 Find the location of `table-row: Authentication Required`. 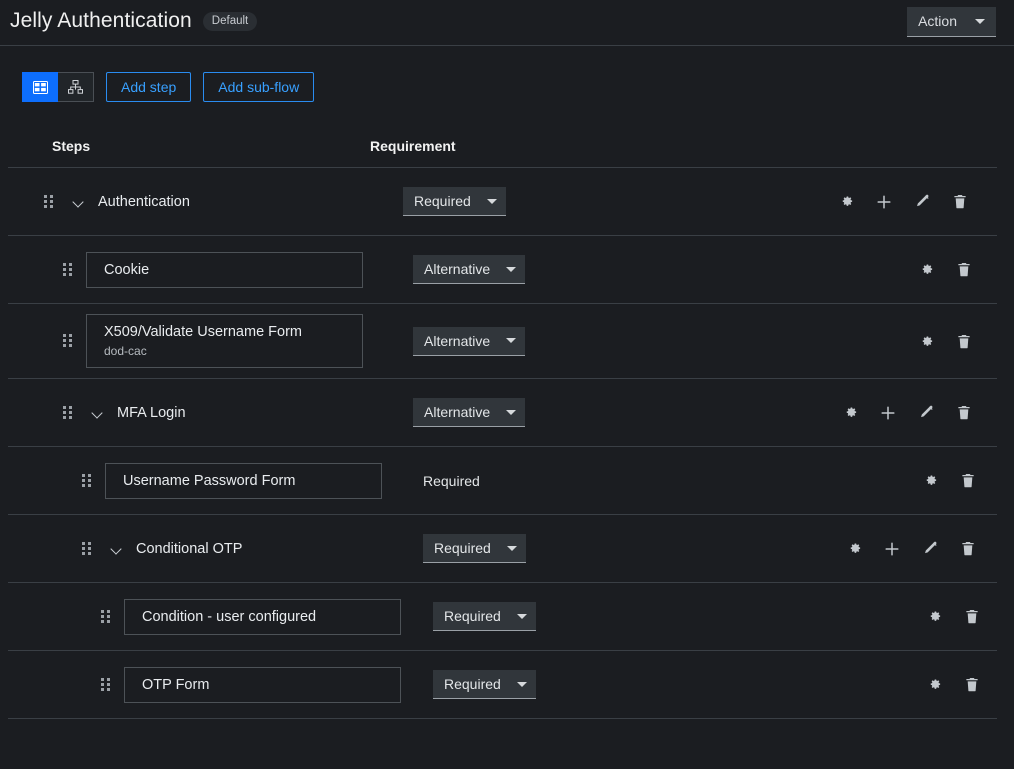

table-row: Authentication Required is located at coordinates (502, 202).